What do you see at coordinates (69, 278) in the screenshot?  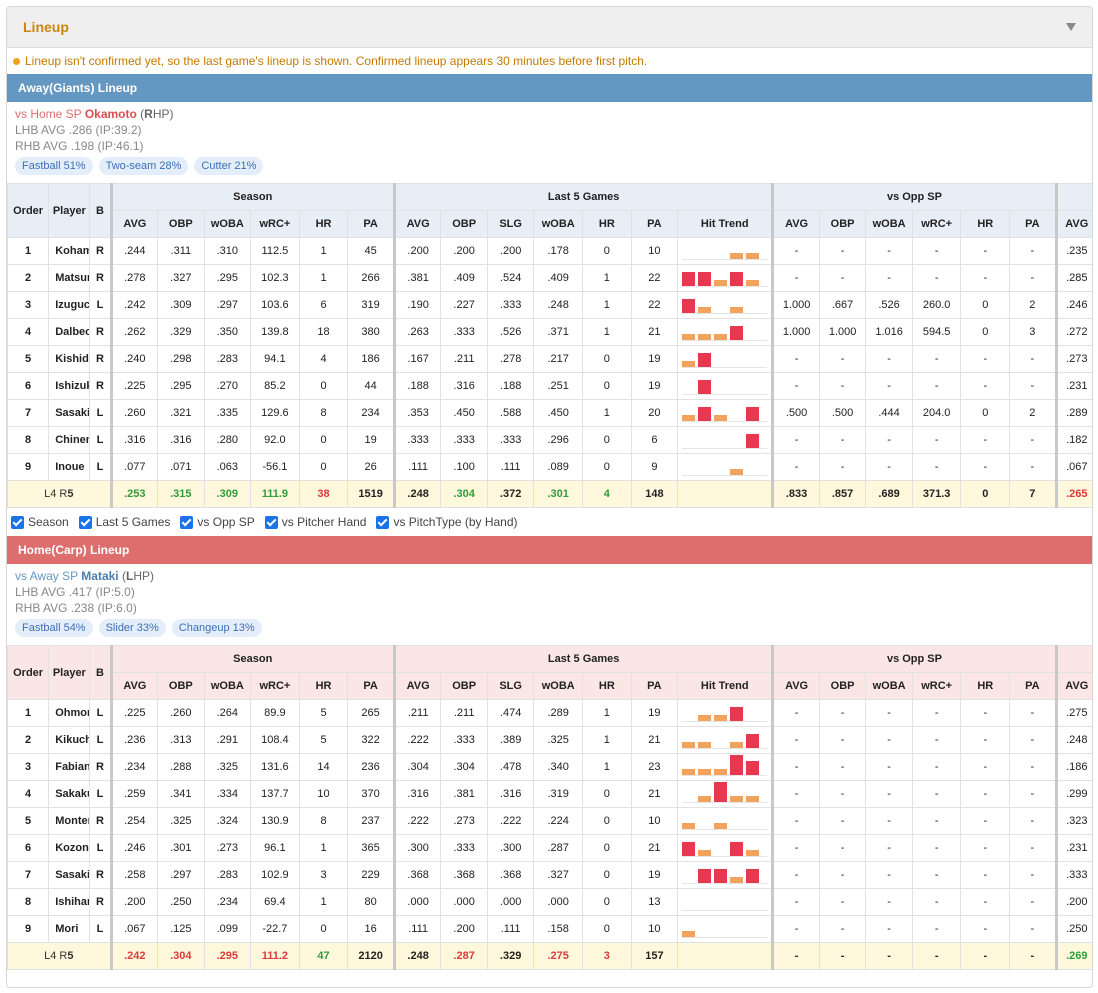 I see `player-name: Matsumoto` at bounding box center [69, 278].